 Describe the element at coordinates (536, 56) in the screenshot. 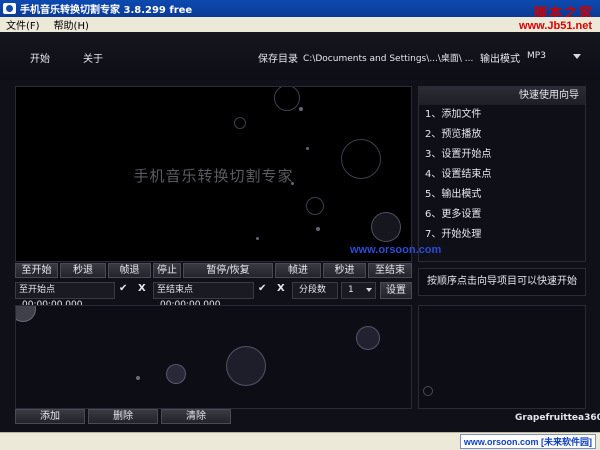

I see `output-mode-select: MP3` at that location.